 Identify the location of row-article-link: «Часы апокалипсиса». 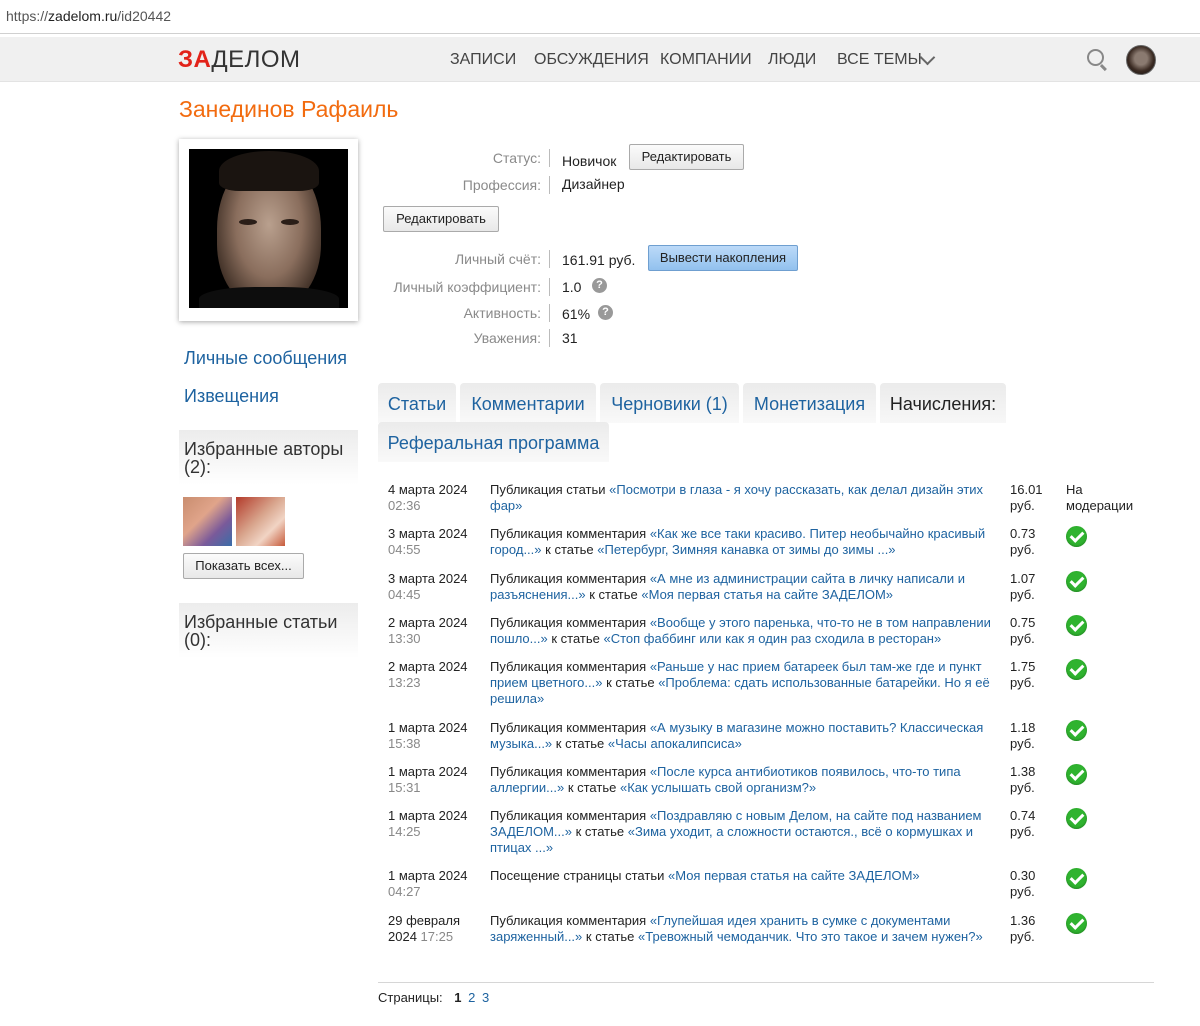
(675, 743).